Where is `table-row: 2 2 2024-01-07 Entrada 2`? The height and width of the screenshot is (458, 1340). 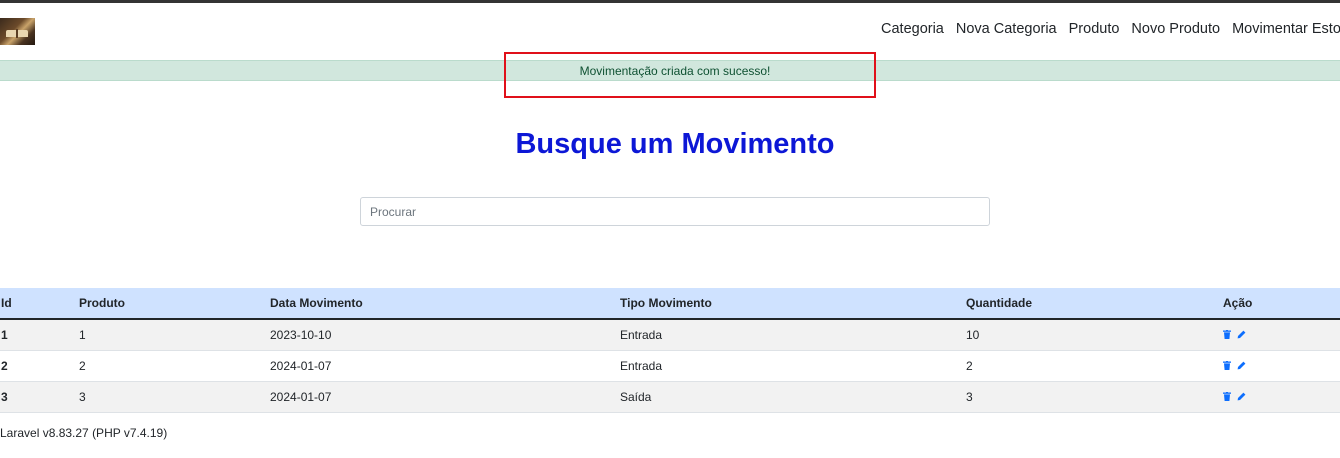
table-row: 2 2 2024-01-07 Entrada 2 is located at coordinates (670, 365).